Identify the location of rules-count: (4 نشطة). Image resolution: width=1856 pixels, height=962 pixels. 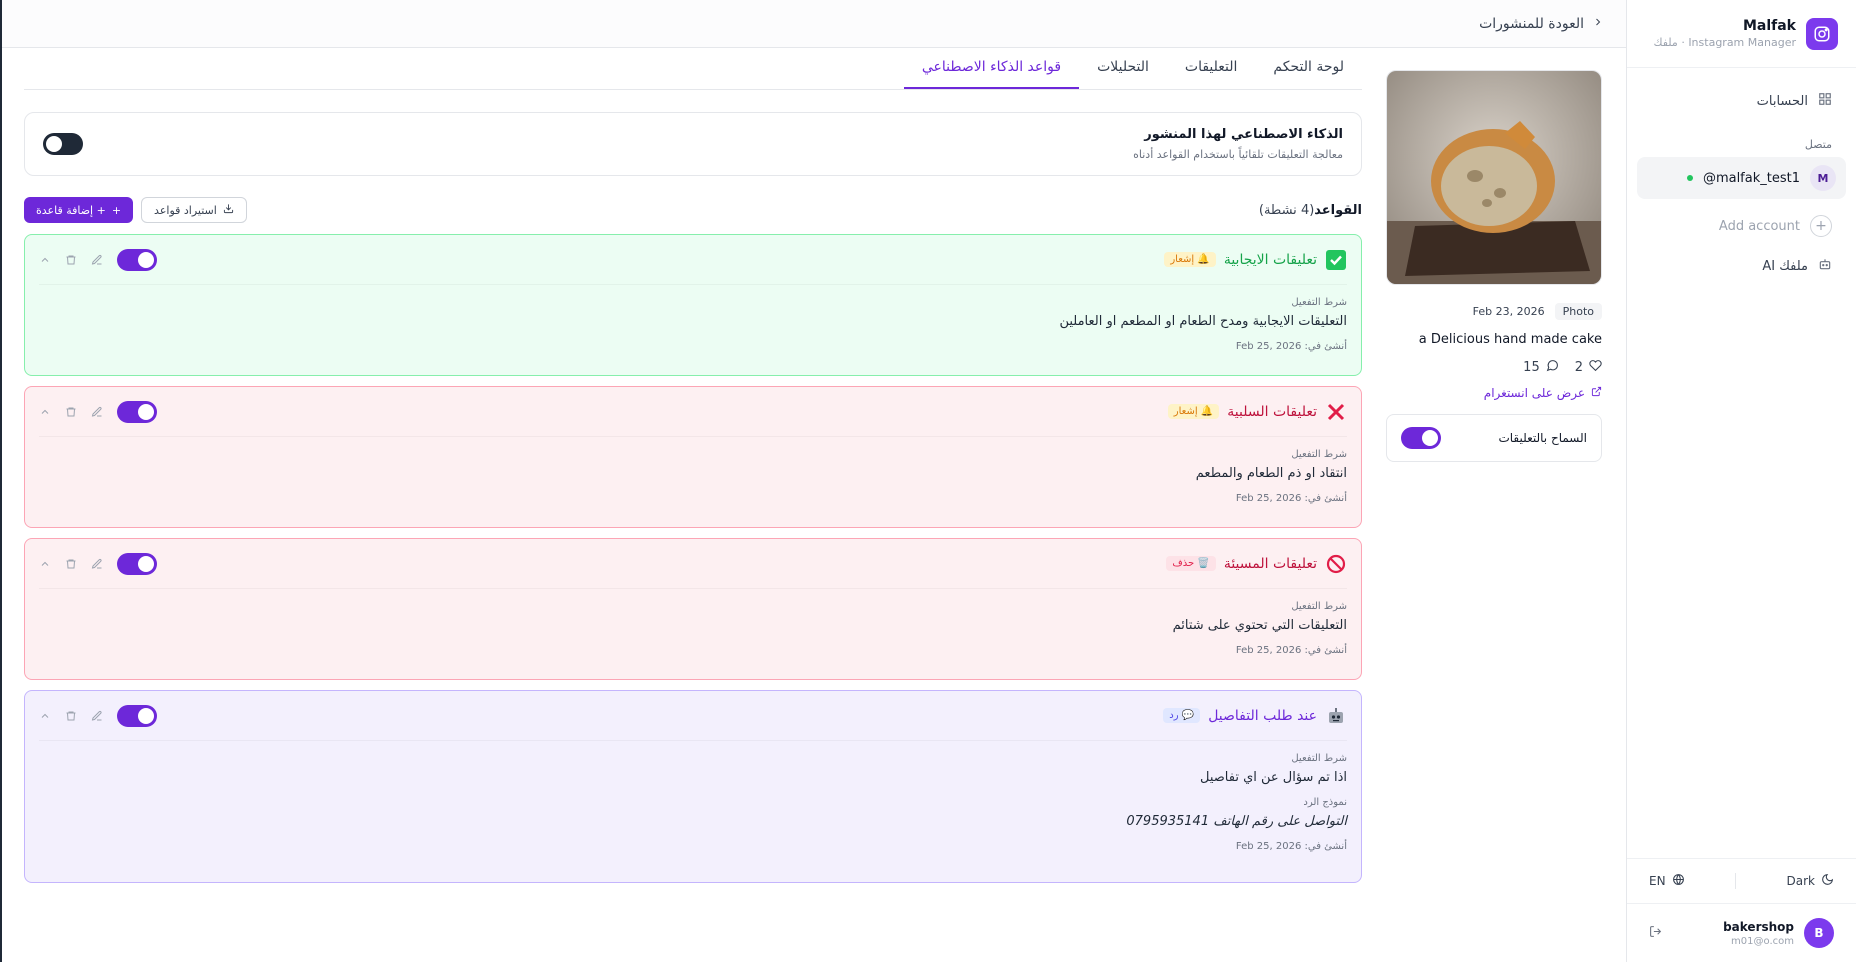
(1286, 210).